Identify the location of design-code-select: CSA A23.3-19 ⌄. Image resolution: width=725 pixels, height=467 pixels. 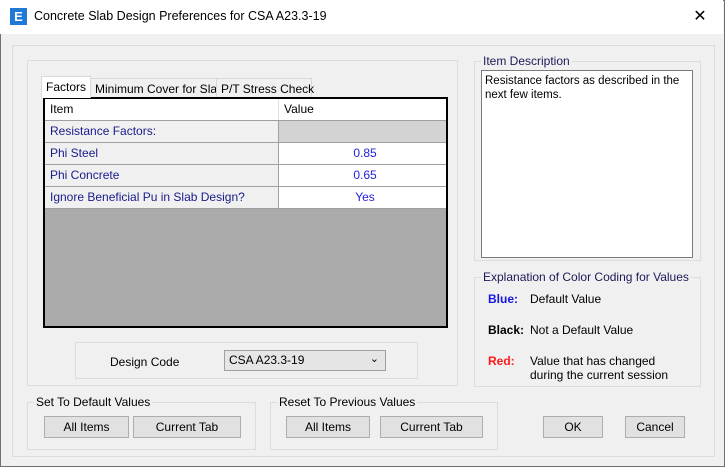
(305, 360).